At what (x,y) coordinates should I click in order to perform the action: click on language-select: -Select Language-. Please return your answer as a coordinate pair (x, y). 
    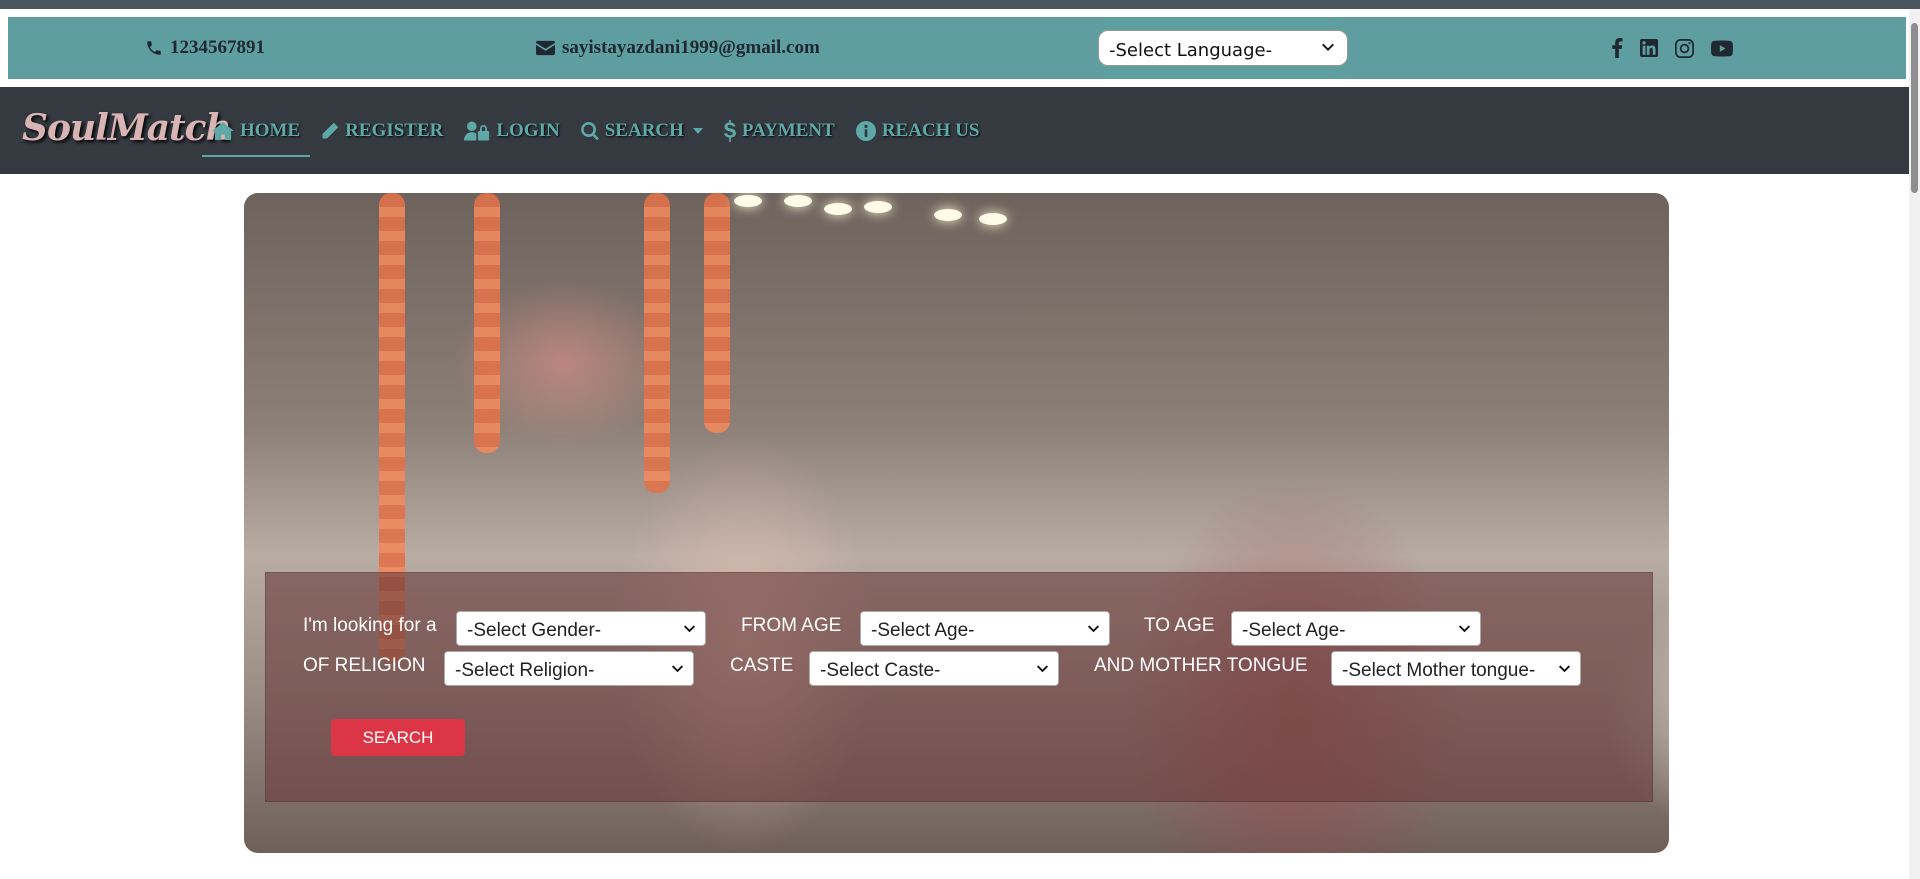
    Looking at the image, I should click on (1223, 48).